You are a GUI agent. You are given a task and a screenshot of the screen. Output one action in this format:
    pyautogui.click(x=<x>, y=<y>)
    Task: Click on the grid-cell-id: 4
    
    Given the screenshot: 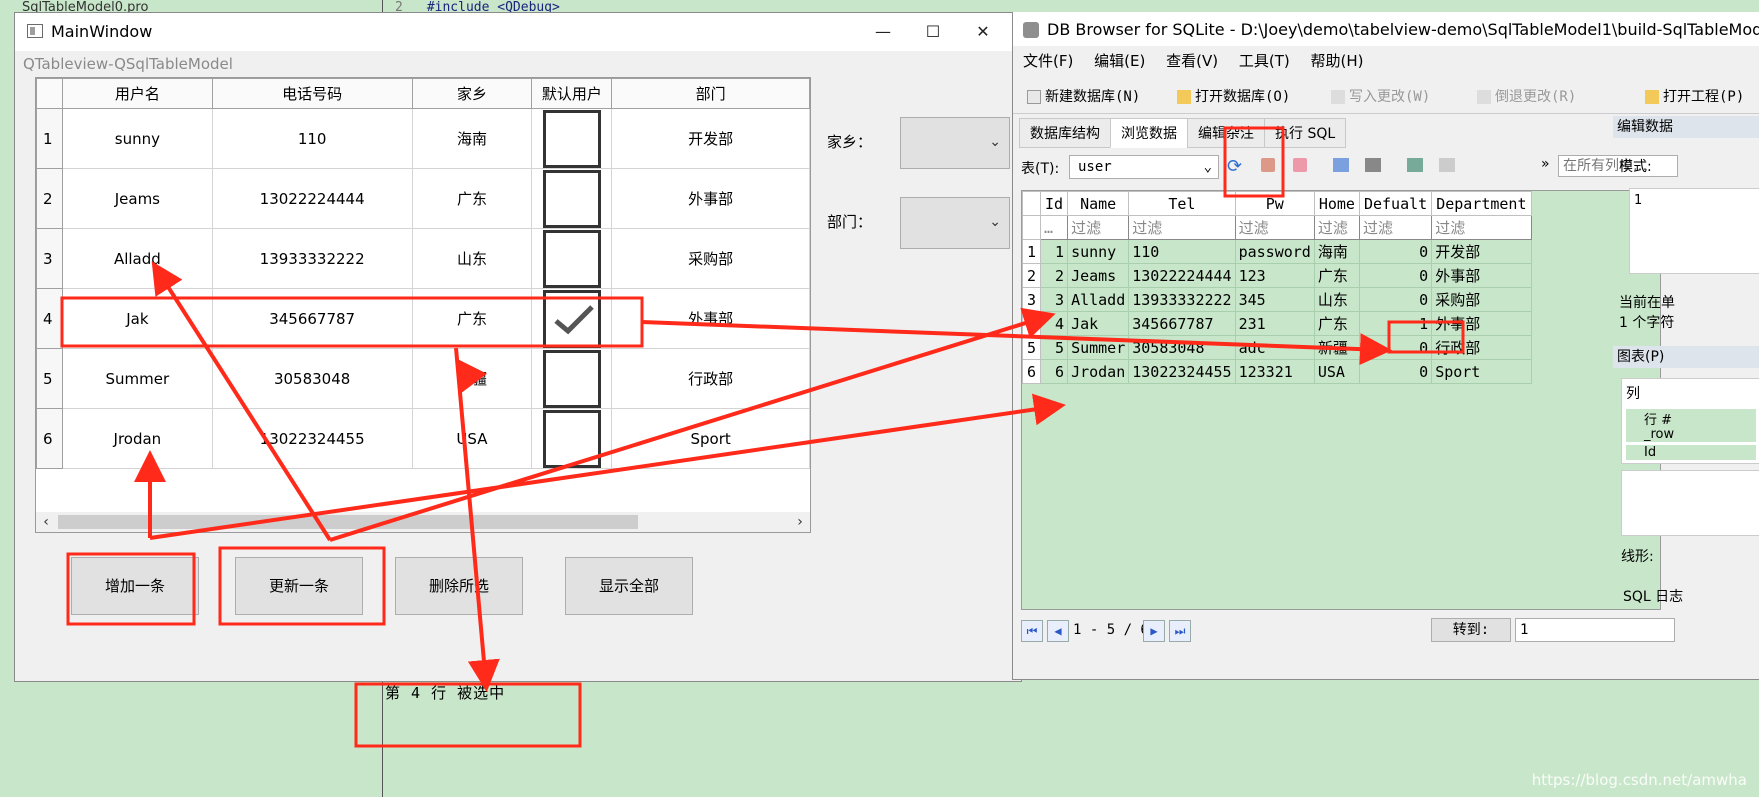 What is the action you would take?
    pyautogui.click(x=1054, y=323)
    